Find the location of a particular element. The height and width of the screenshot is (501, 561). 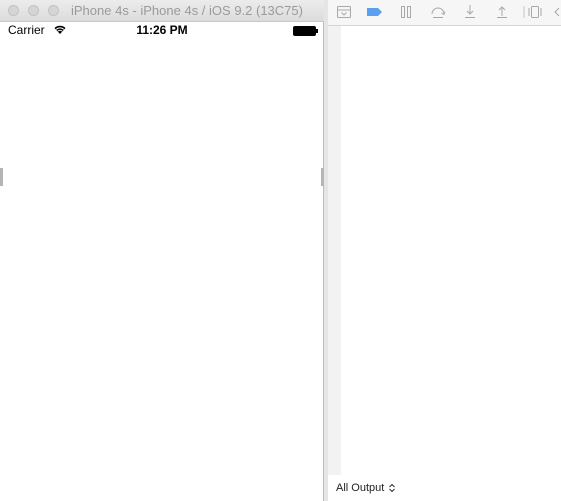

breakpoint-icon is located at coordinates (375, 12).